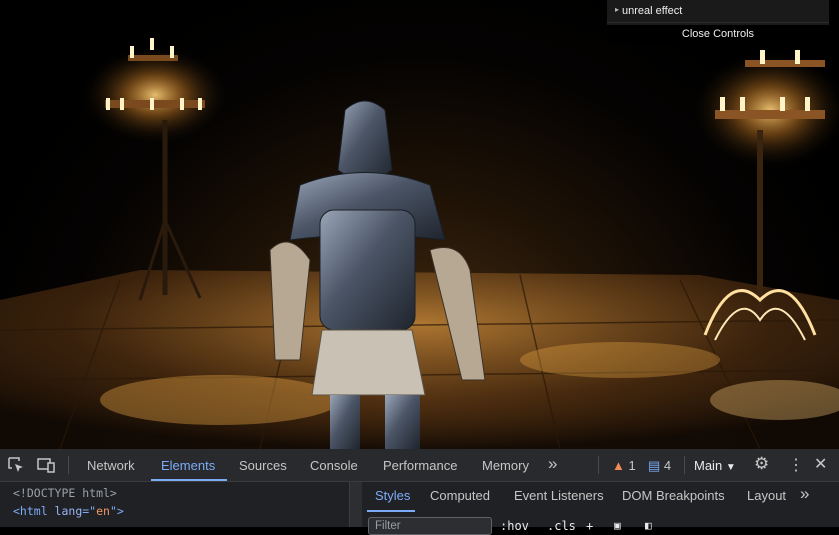 This screenshot has width=839, height=535. What do you see at coordinates (65, 493) in the screenshot?
I see `doctype-node: <!DOCTYPE html>` at bounding box center [65, 493].